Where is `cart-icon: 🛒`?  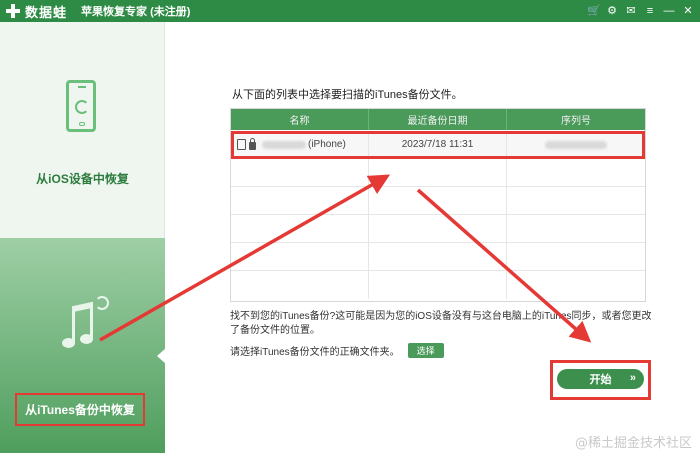
cart-icon: 🛒 is located at coordinates (594, 11).